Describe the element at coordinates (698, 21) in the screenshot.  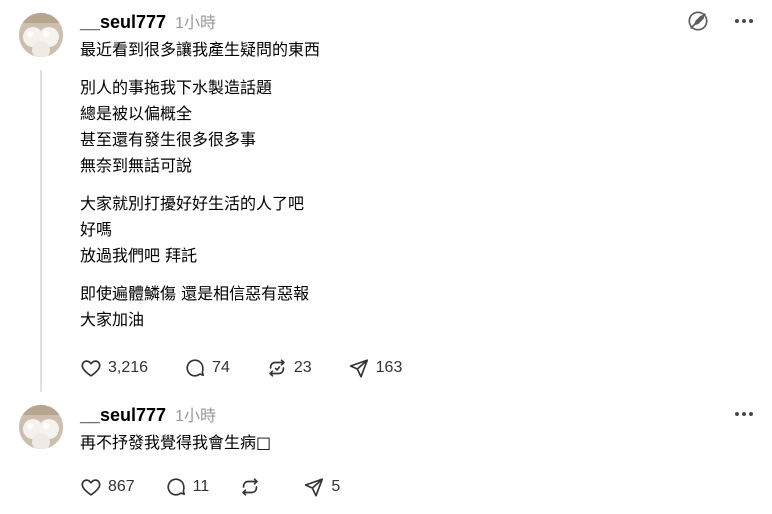
I see `edit-off-icon` at that location.